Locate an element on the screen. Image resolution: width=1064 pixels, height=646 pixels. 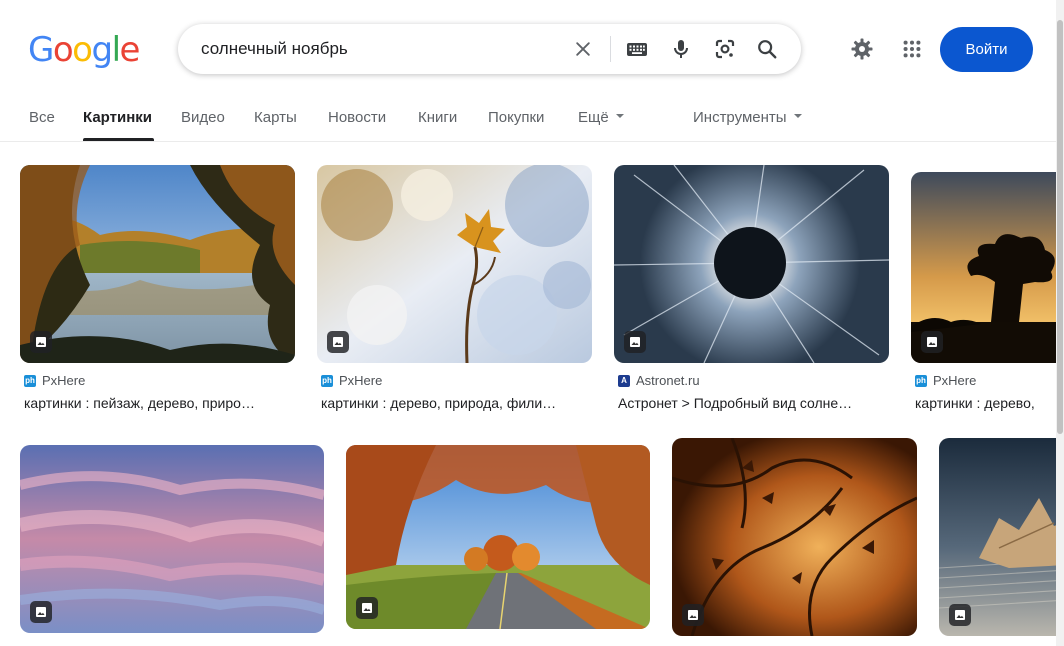
logo-letter: l is located at coordinates (116, 50).